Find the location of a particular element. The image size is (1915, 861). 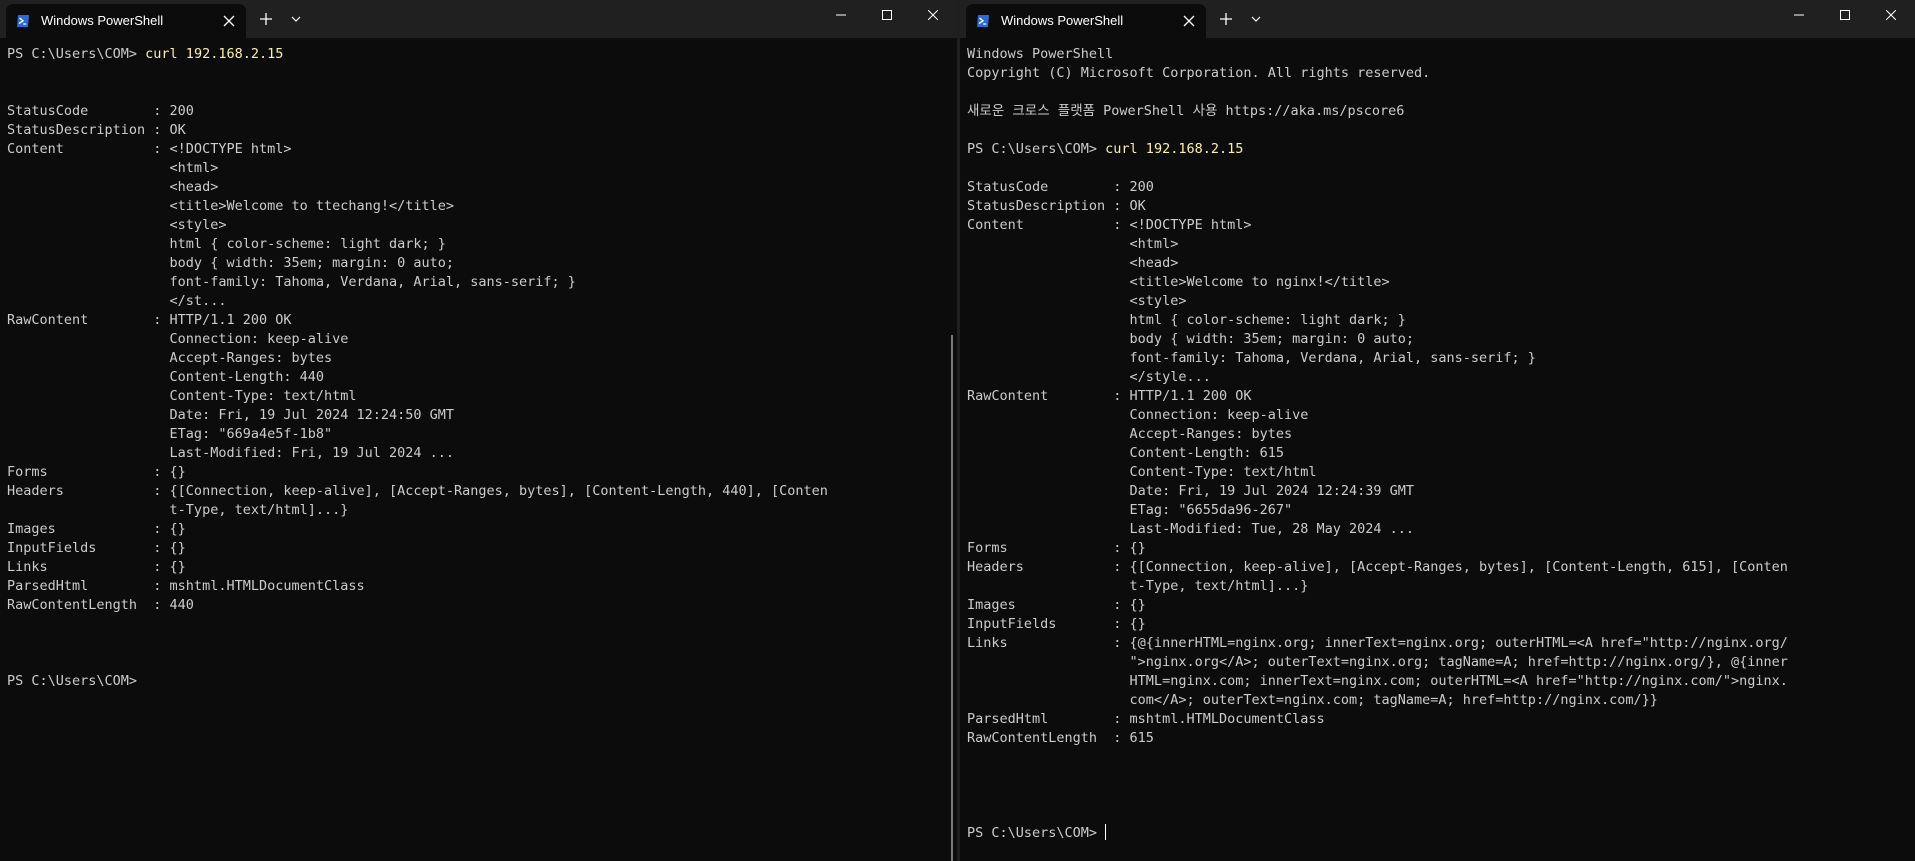

console-line-text: <title>Welcome to nginx!</title> is located at coordinates (1178, 282).